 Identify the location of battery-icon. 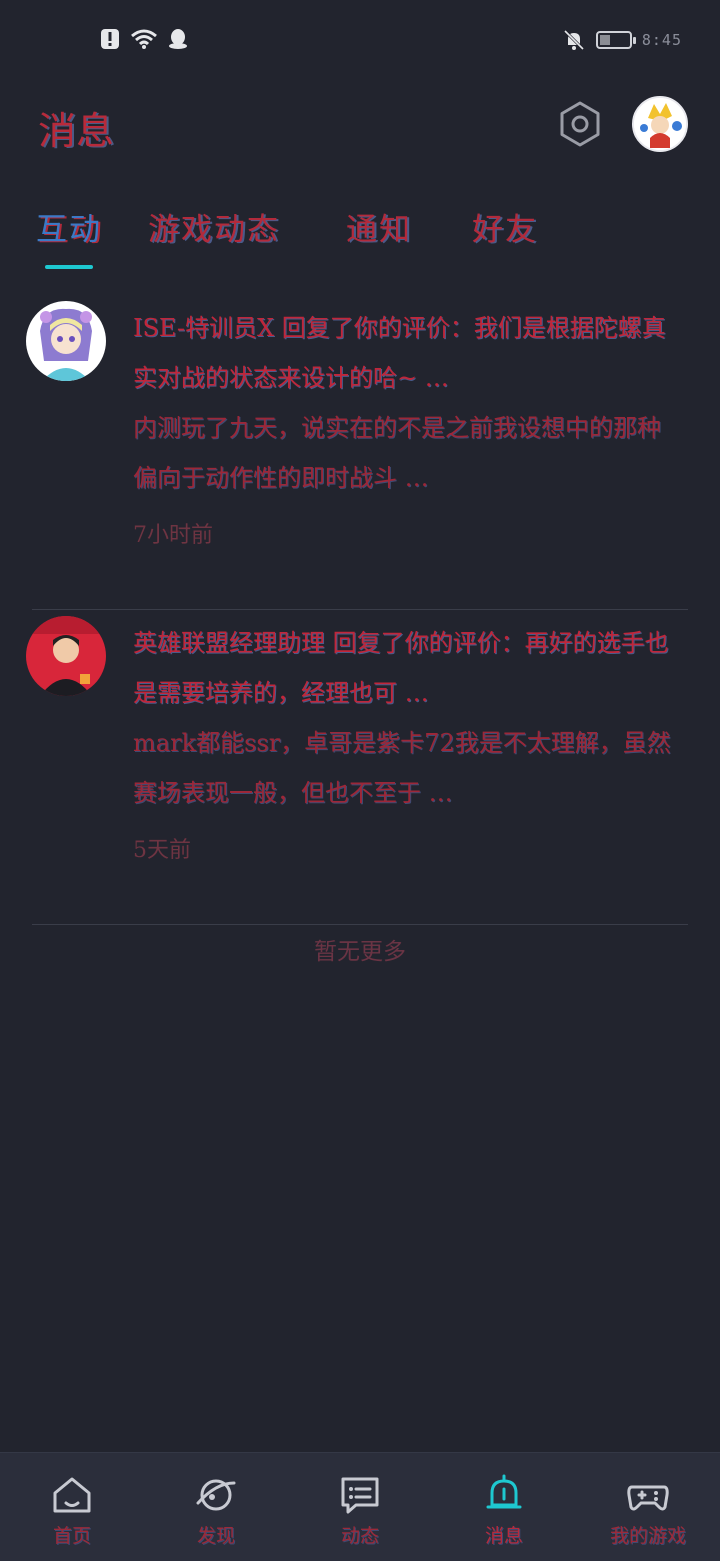
(615, 40).